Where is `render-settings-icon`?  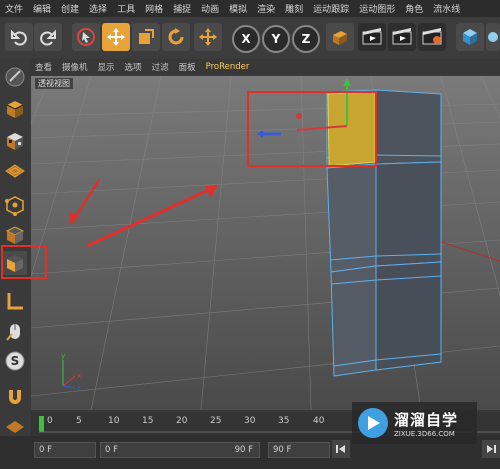
render-settings-icon is located at coordinates (432, 37).